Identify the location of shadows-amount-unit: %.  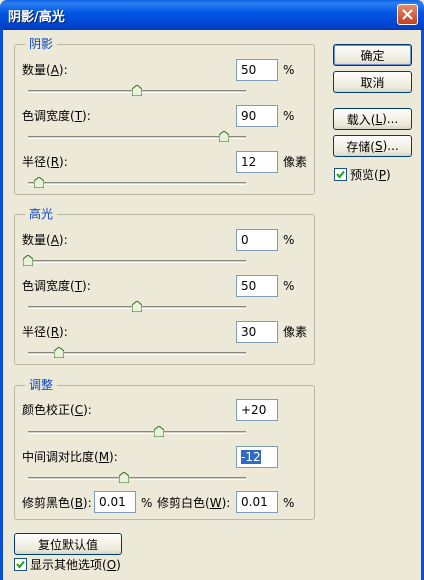
(289, 70).